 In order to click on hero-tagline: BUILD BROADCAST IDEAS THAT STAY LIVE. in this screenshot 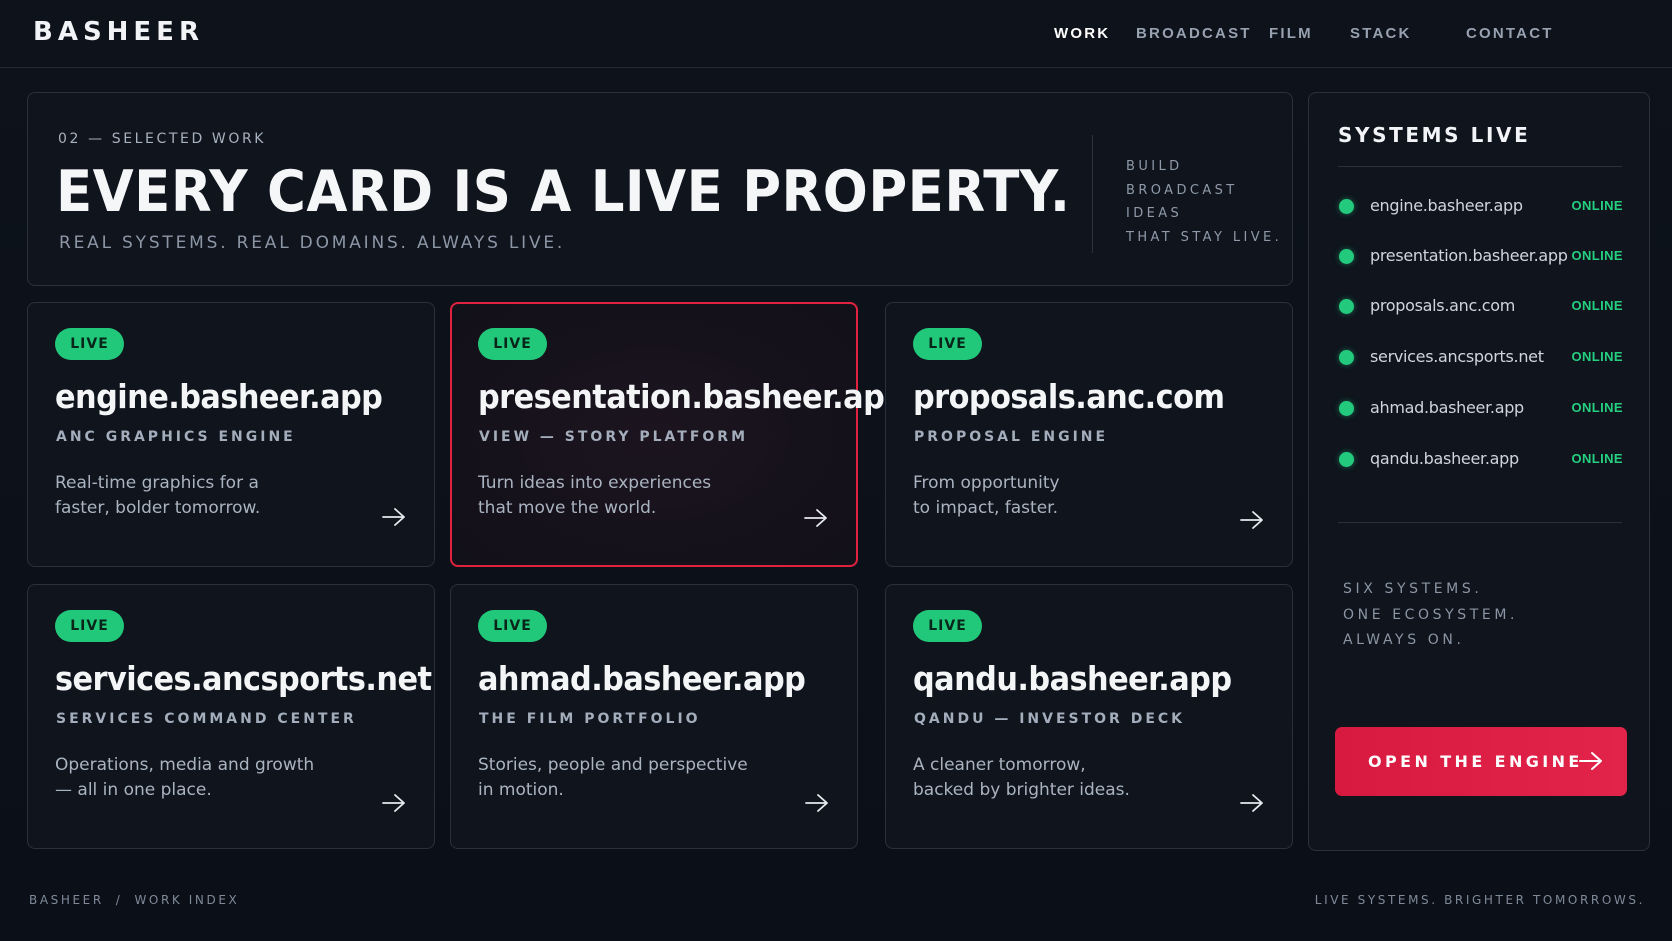, I will do `click(1204, 202)`.